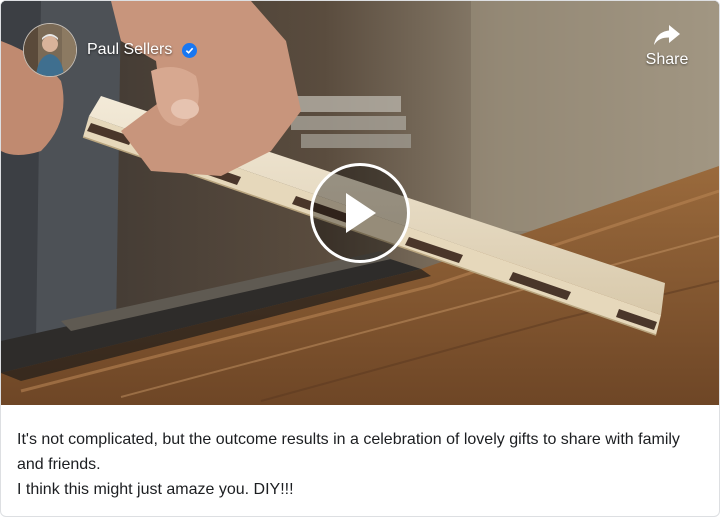  What do you see at coordinates (190, 50) in the screenshot?
I see `verified-check-icon` at bounding box center [190, 50].